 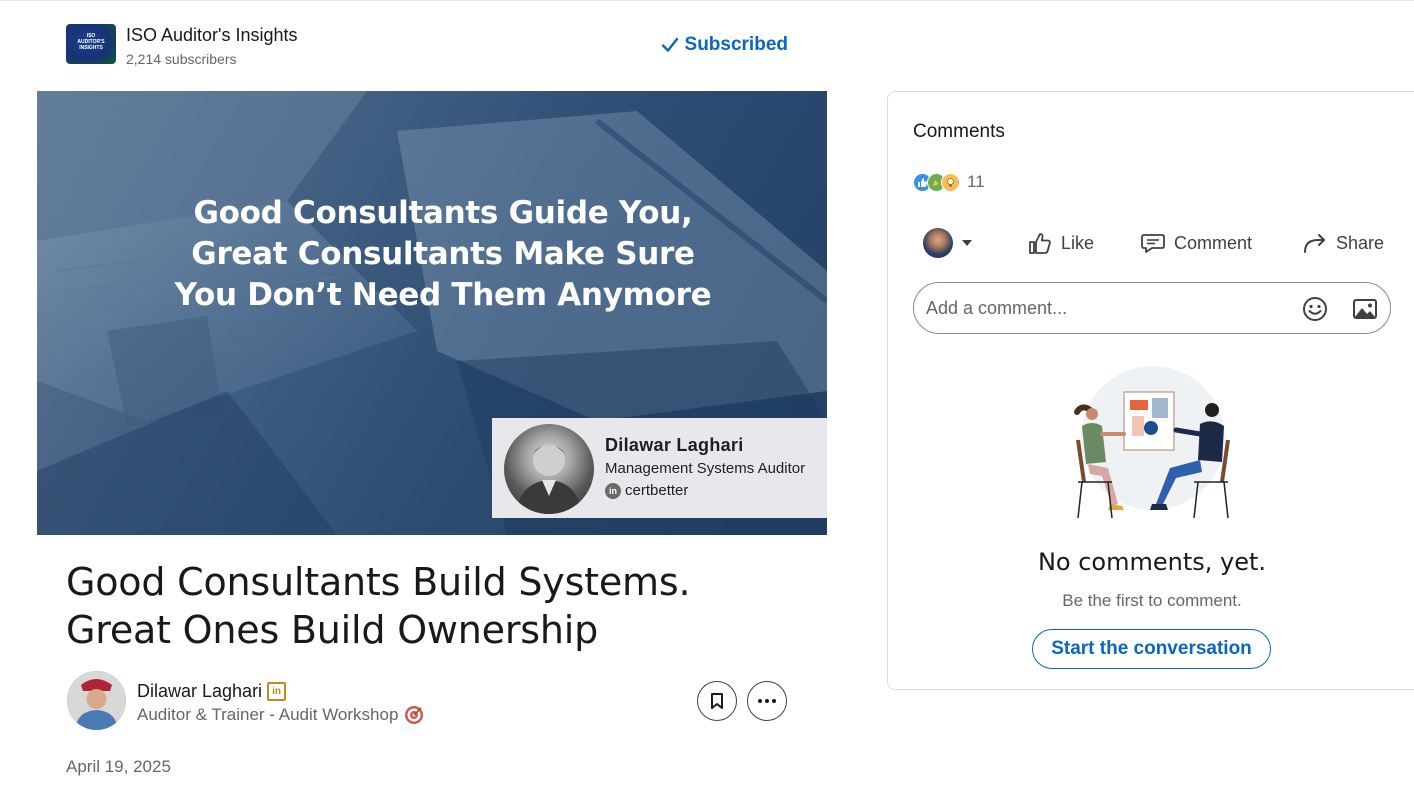 What do you see at coordinates (1213, 242) in the screenshot?
I see `comment-label: Comment` at bounding box center [1213, 242].